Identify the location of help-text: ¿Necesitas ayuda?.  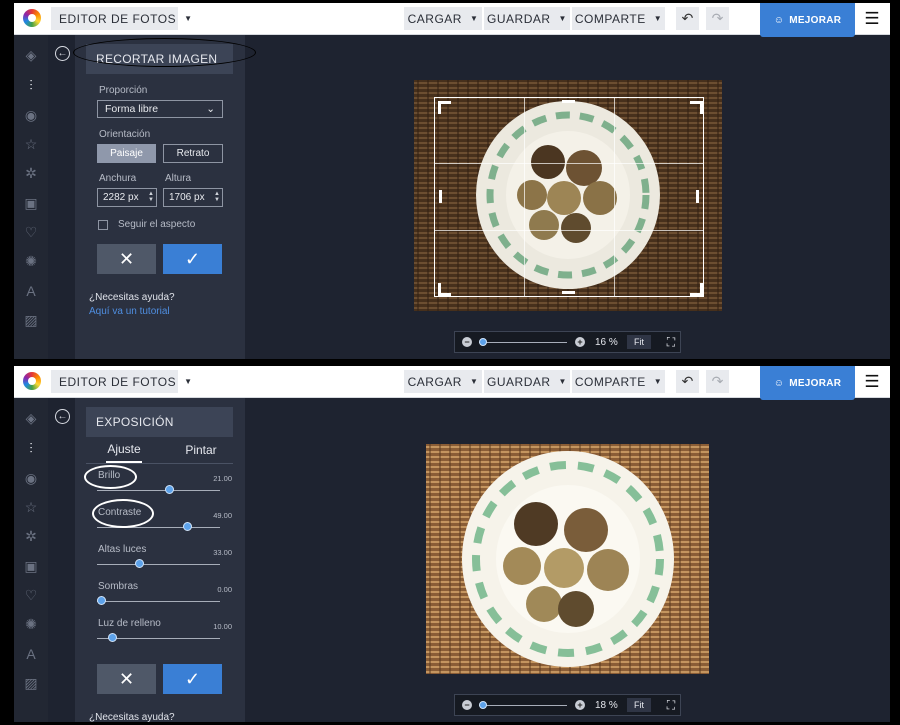
(132, 297).